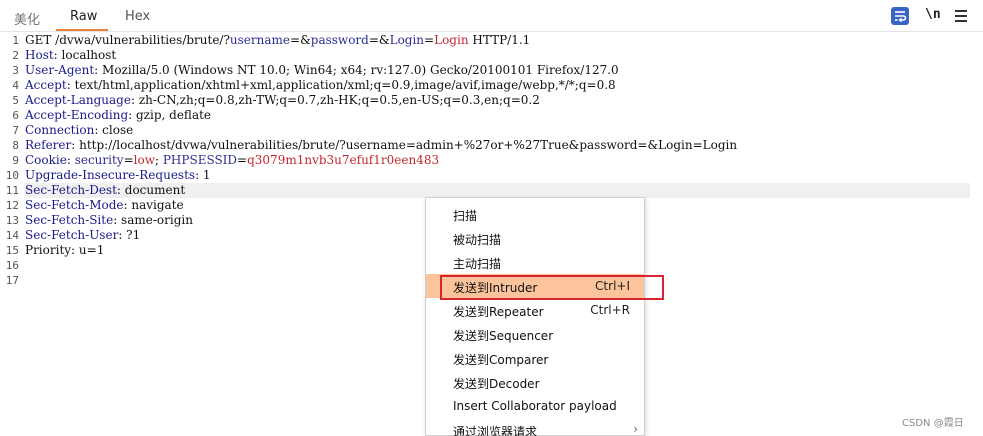  What do you see at coordinates (12, 220) in the screenshot?
I see `line-number: 13` at bounding box center [12, 220].